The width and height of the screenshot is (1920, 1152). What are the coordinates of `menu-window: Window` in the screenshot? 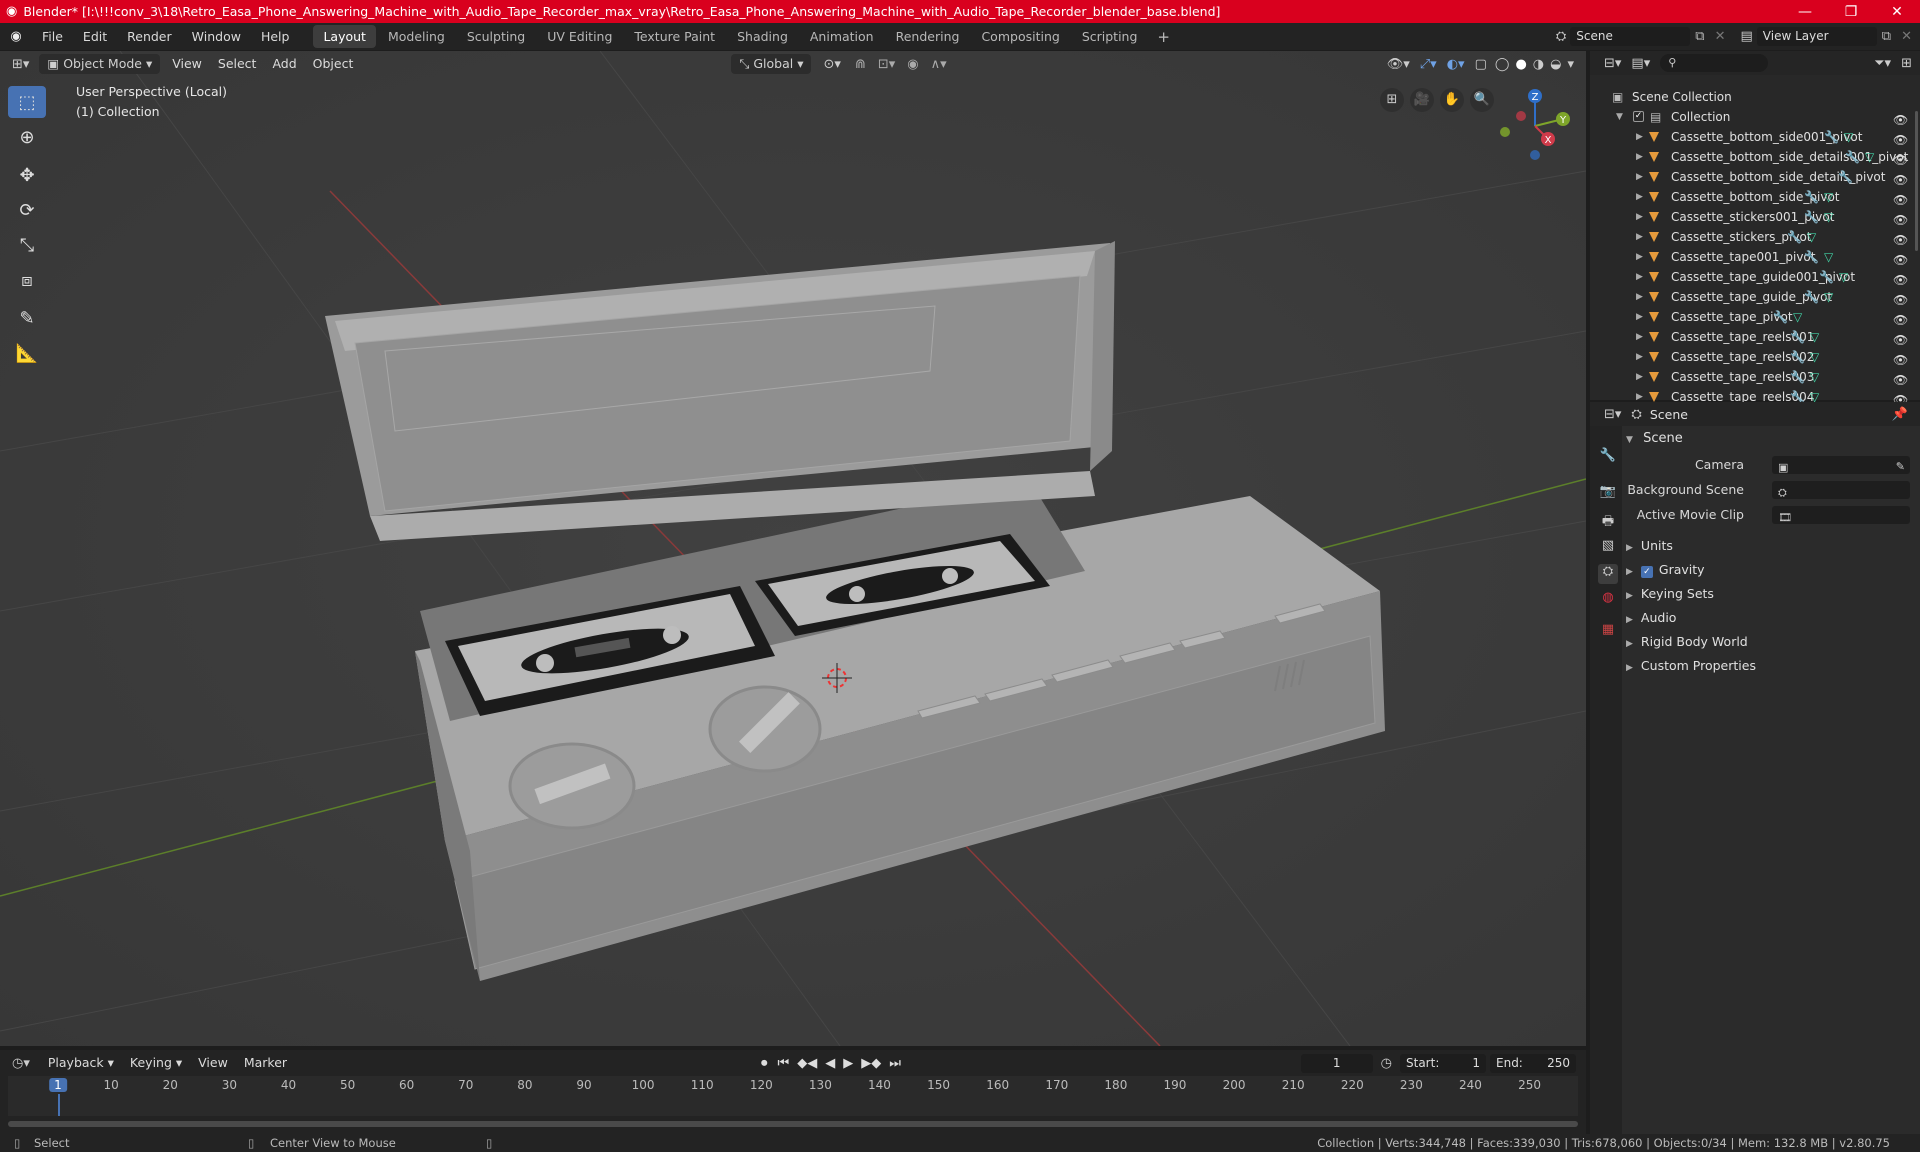 It's located at (216, 36).